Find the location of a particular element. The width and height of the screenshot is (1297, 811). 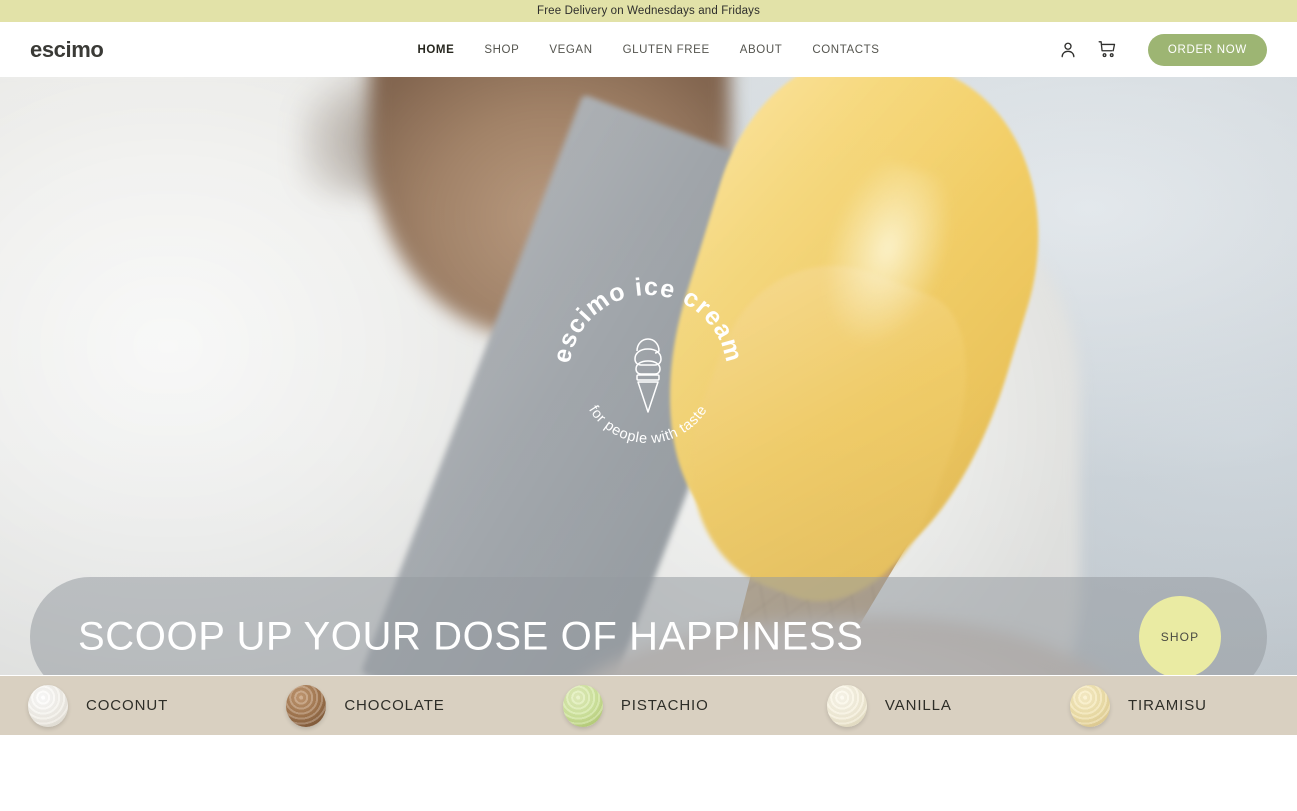

hero-overlay-bar: SCOOP UP YOUR DOSE OF HAPPINESS SHOP is located at coordinates (648, 626).